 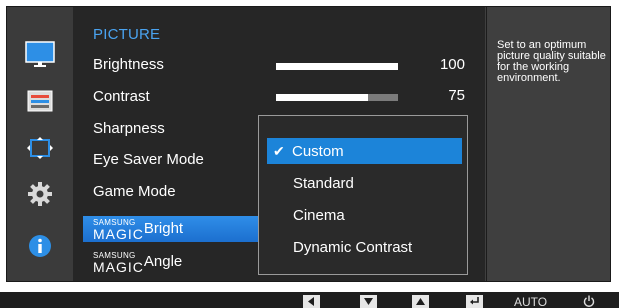 I want to click on brightness-slider, so click(x=337, y=66).